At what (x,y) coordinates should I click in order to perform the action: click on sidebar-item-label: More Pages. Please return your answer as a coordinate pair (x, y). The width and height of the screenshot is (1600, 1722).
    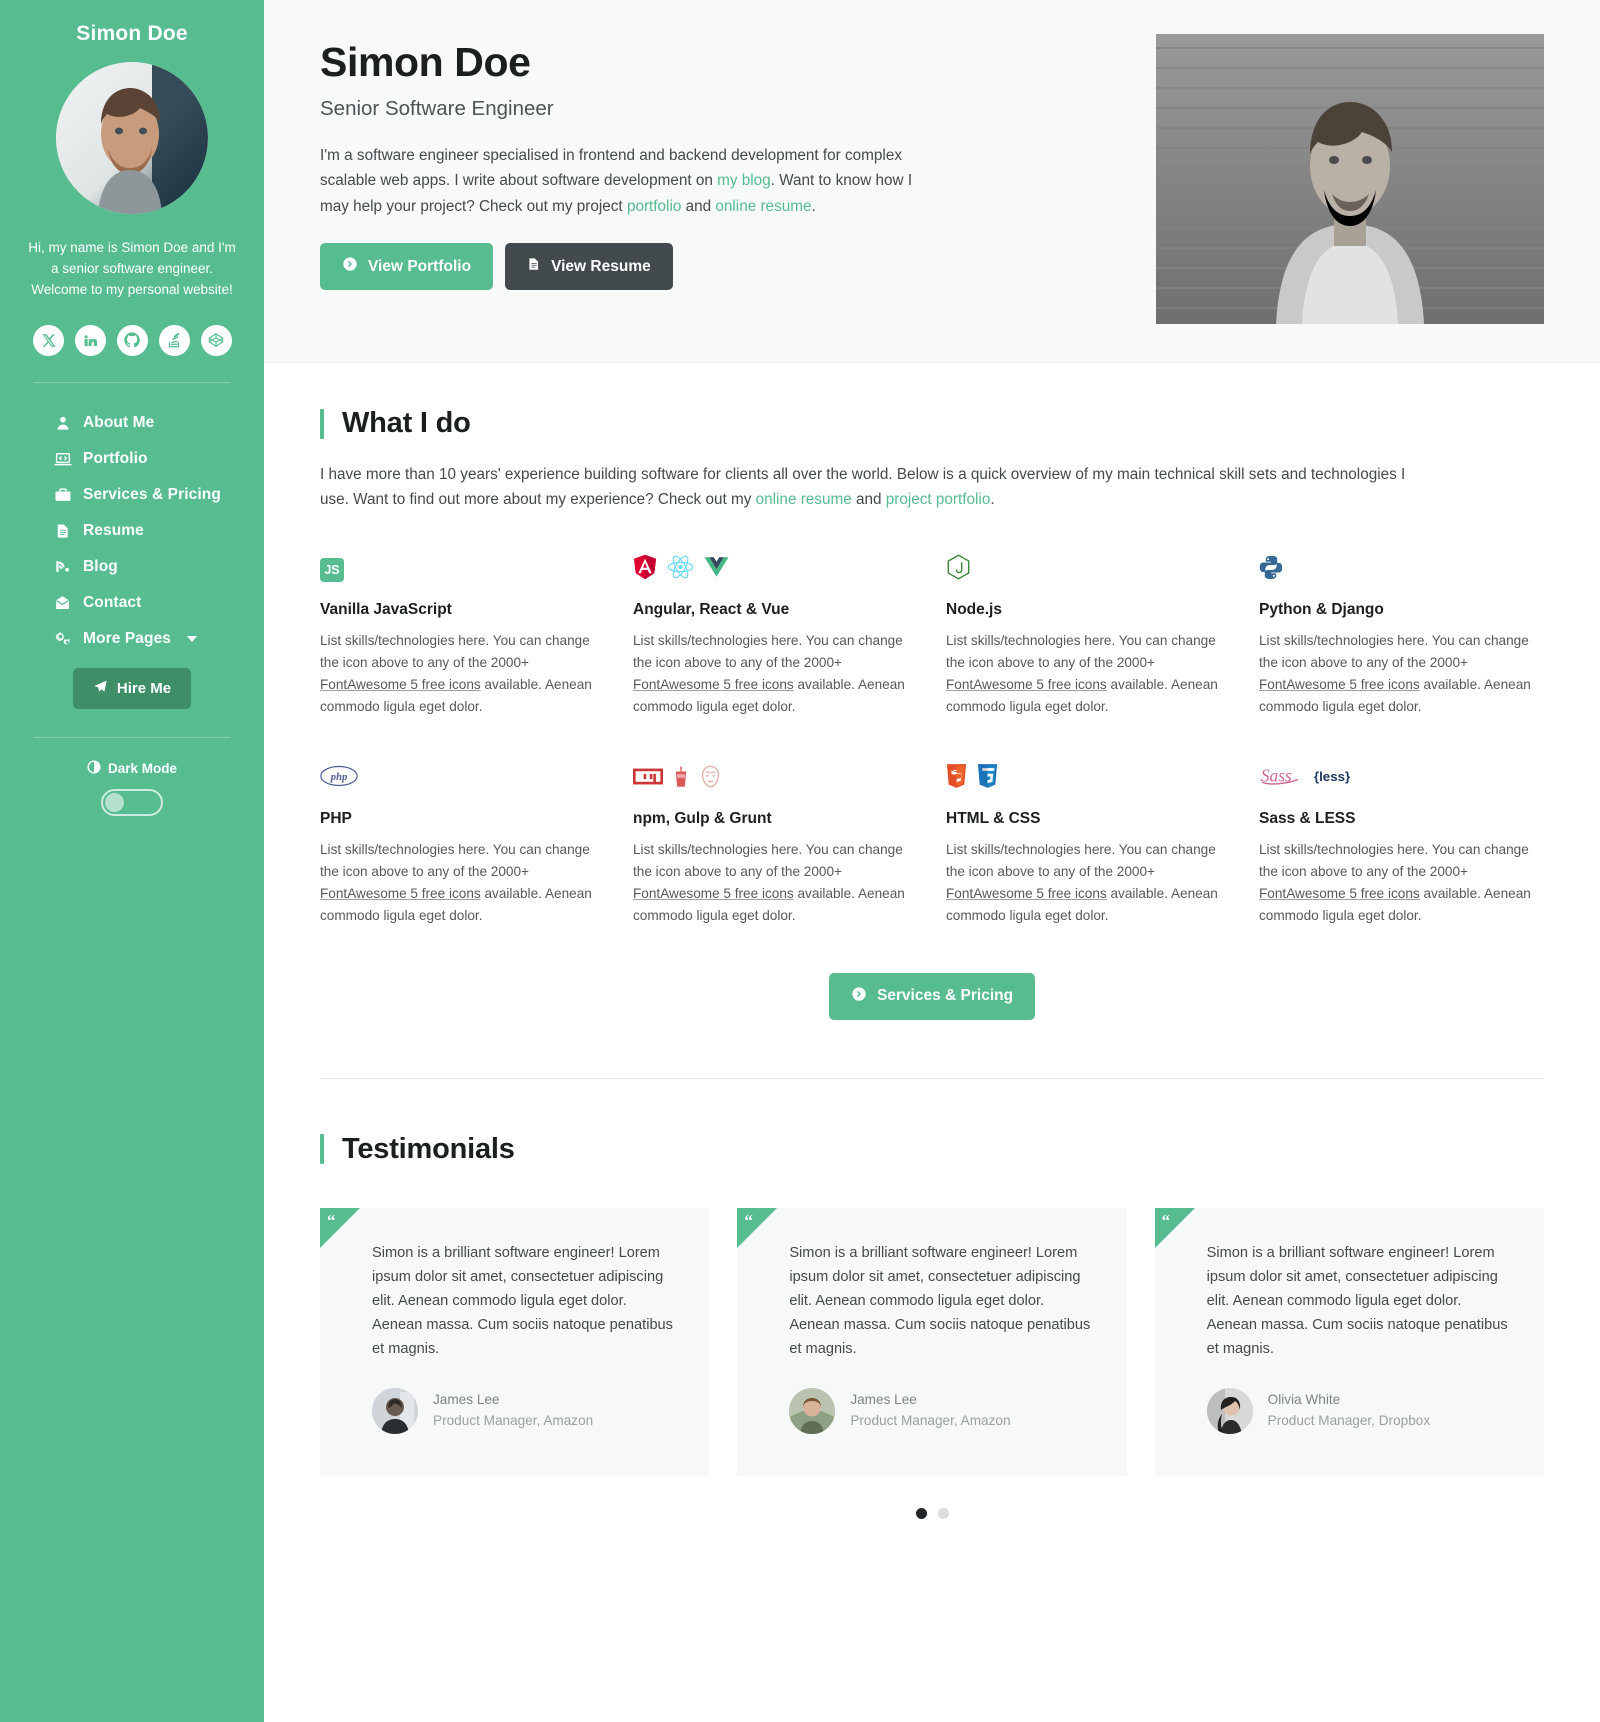
    Looking at the image, I should click on (127, 638).